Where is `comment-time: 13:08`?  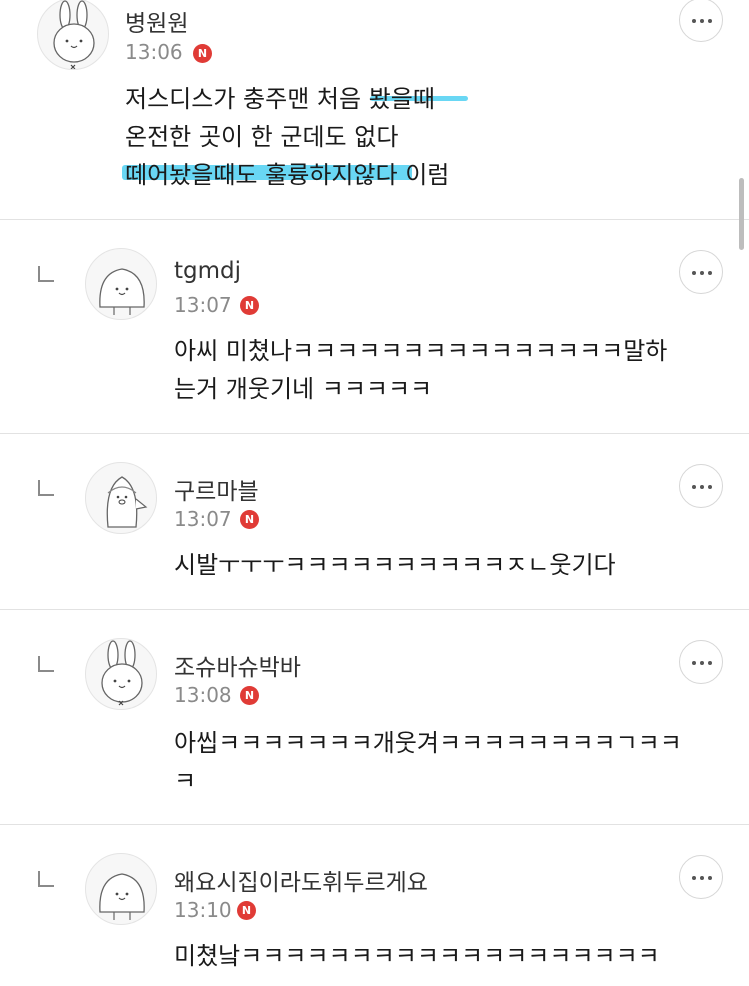
comment-time: 13:08 is located at coordinates (203, 695).